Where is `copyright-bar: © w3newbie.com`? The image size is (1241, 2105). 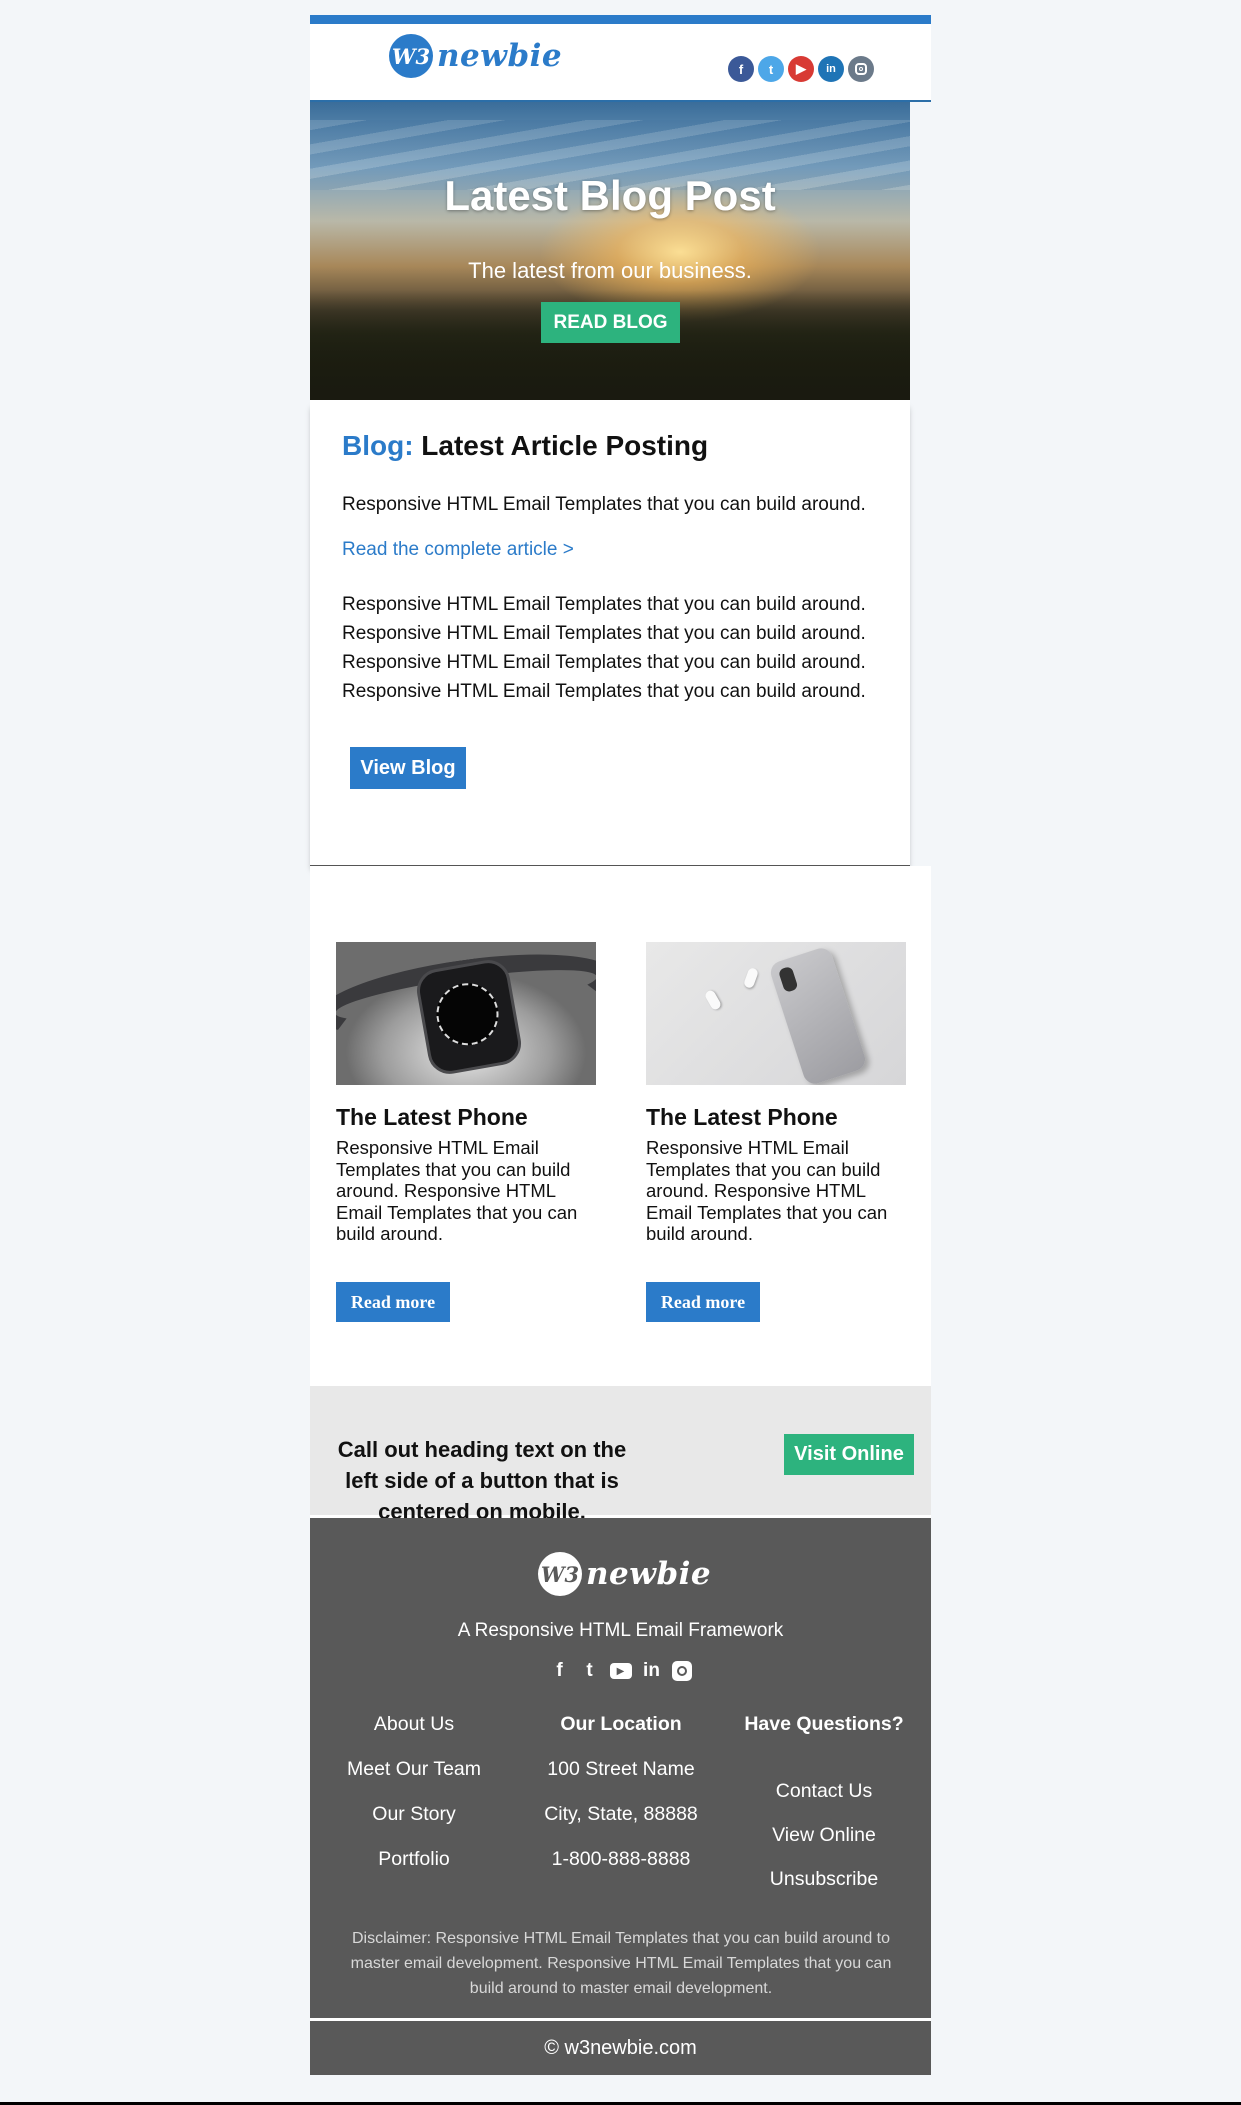 copyright-bar: © w3newbie.com is located at coordinates (620, 2046).